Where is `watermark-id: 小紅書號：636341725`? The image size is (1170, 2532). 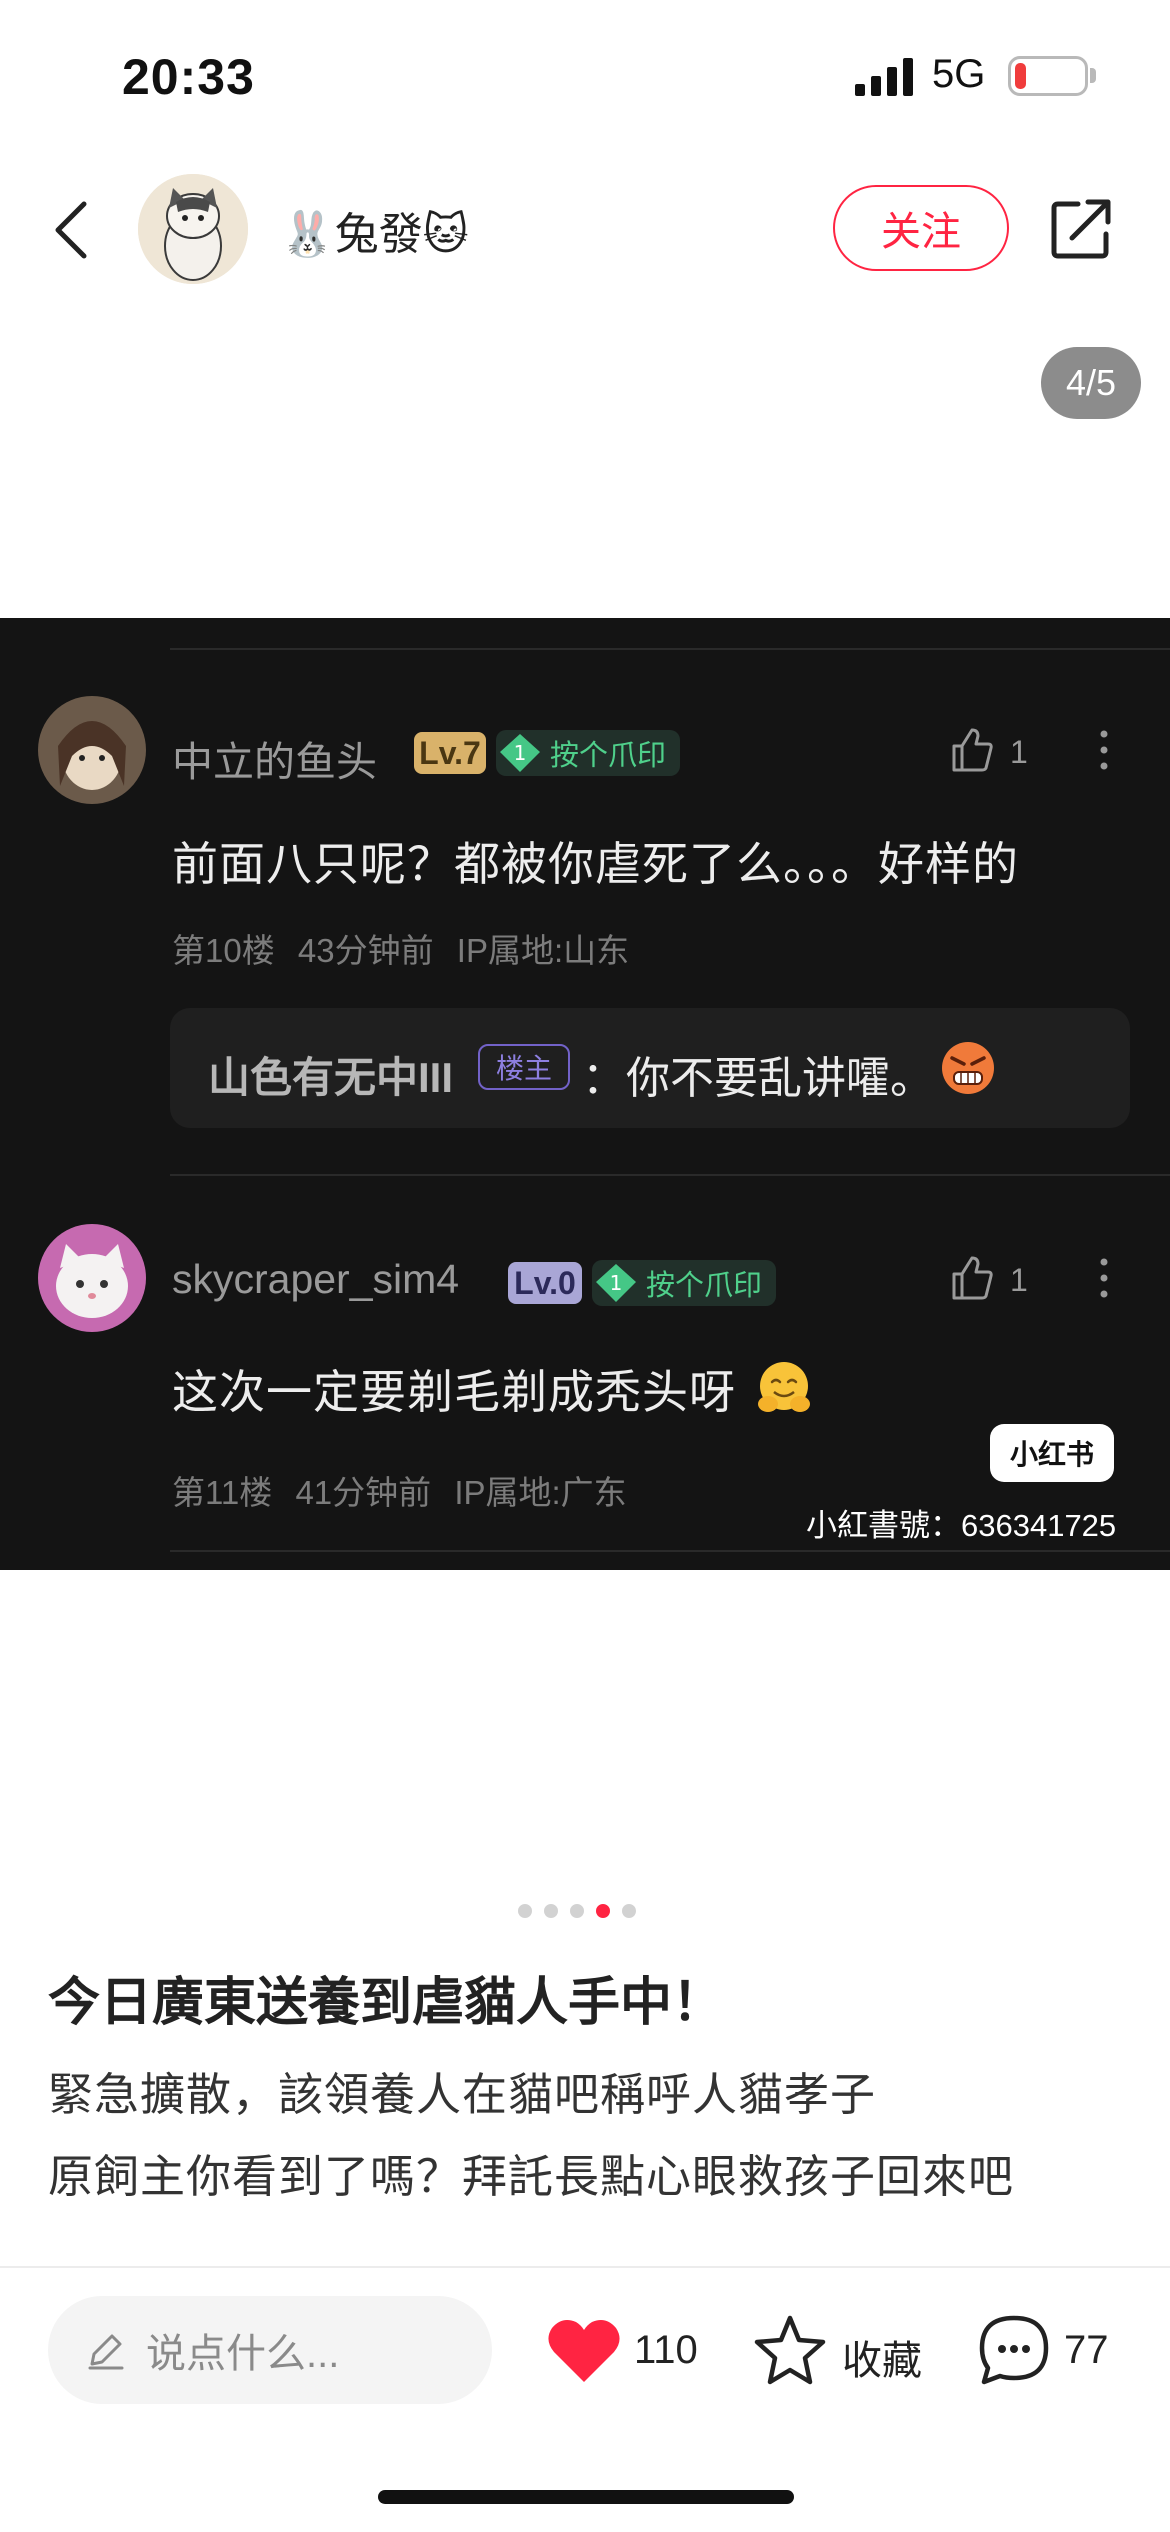
watermark-id: 小紅書號：636341725 is located at coordinates (961, 1525).